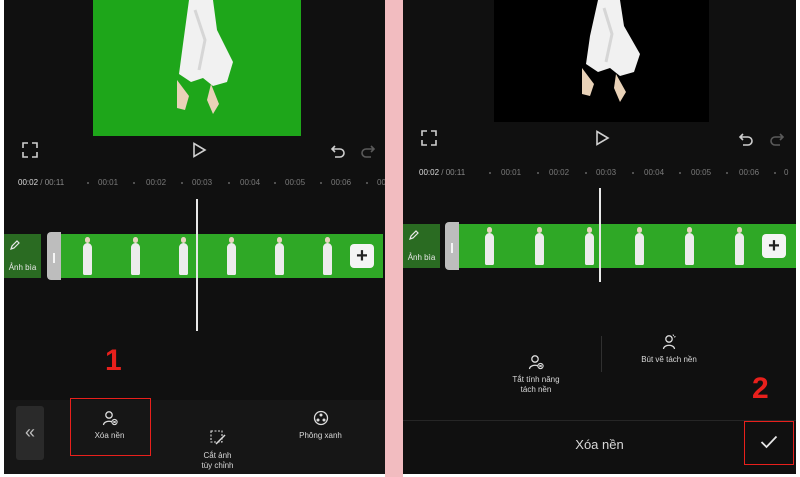 The height and width of the screenshot is (477, 800). Describe the element at coordinates (760, 388) in the screenshot. I see `step-annotation-2: 2` at that location.